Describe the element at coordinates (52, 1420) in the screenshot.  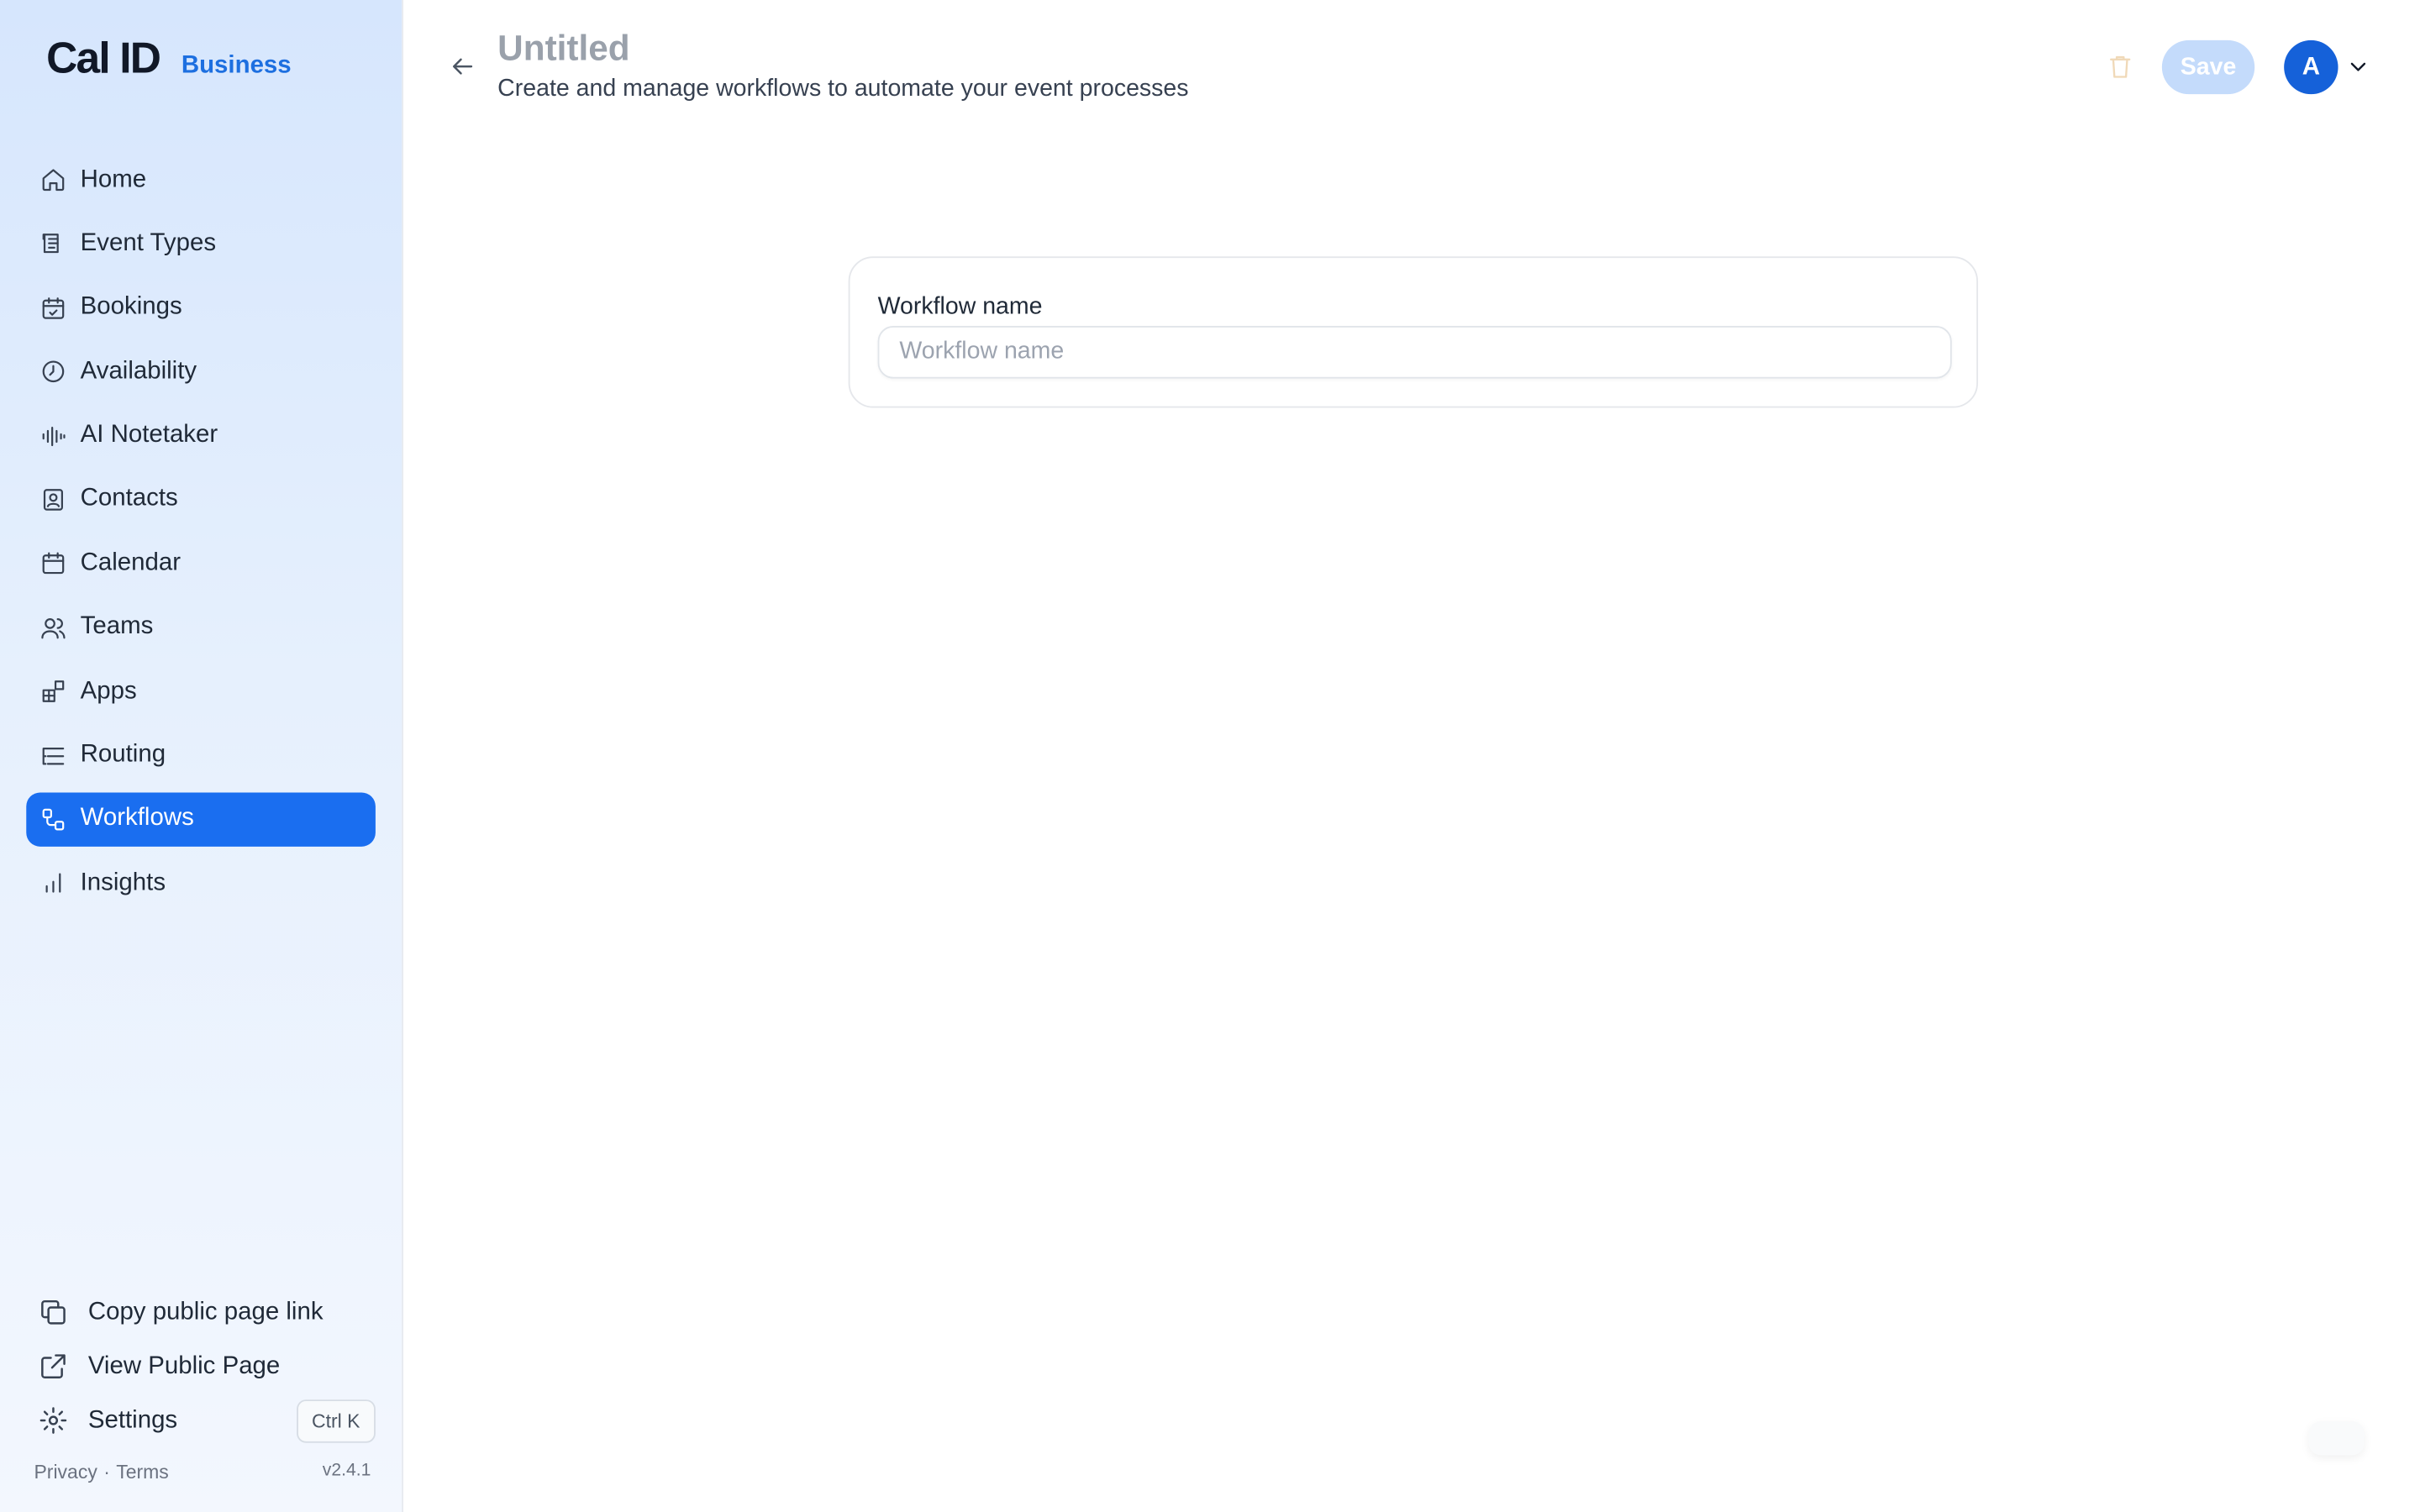
I see `gear-icon` at that location.